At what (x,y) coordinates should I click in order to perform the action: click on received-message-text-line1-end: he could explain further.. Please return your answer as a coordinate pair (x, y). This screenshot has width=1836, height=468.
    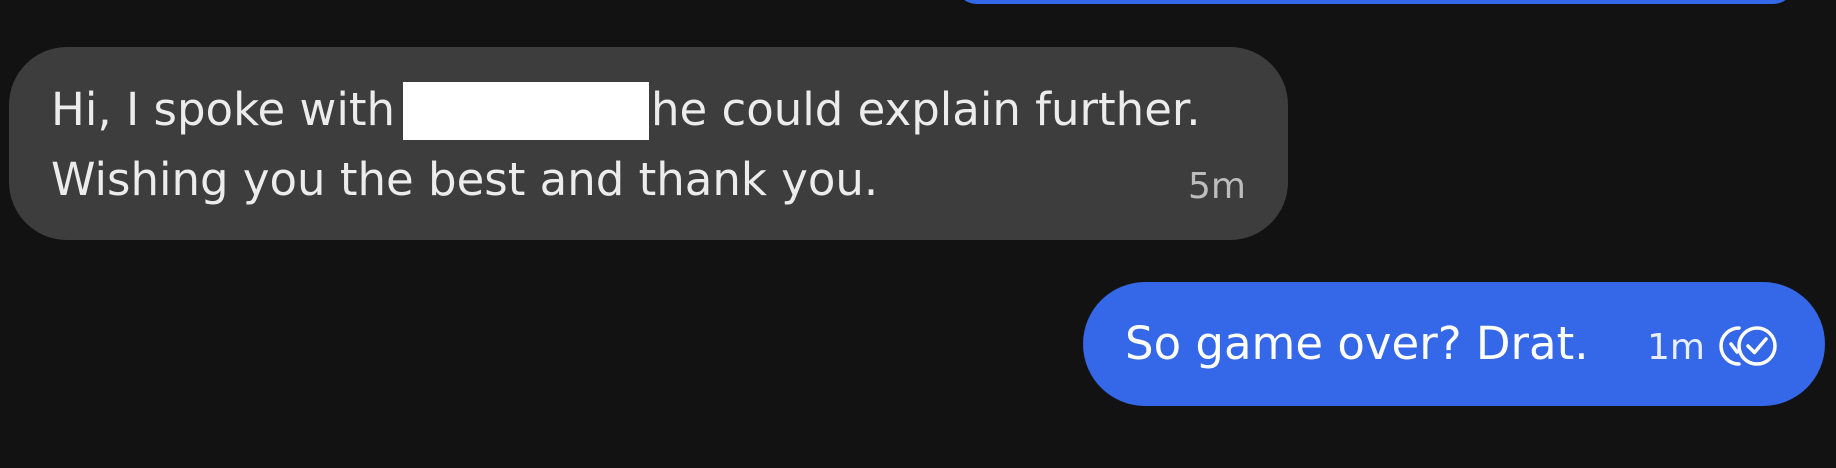
    Looking at the image, I should click on (926, 109).